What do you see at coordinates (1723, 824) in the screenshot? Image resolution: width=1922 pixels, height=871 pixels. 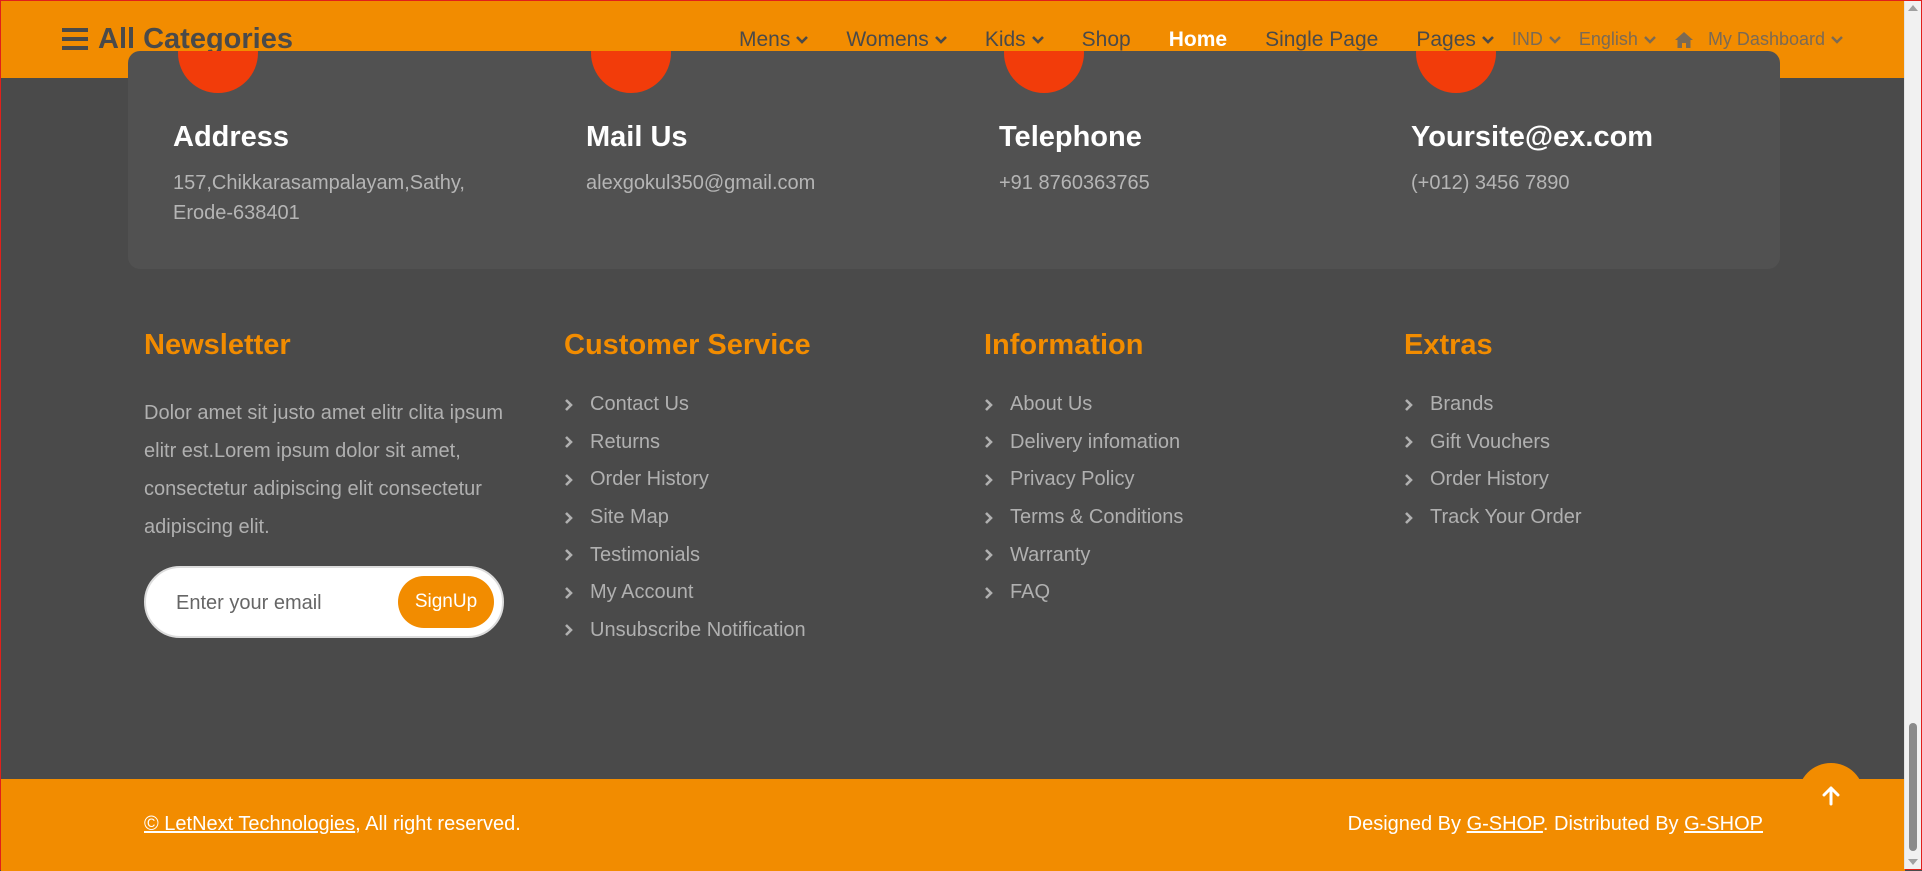 I see `distributor-link: G-SHOP` at bounding box center [1723, 824].